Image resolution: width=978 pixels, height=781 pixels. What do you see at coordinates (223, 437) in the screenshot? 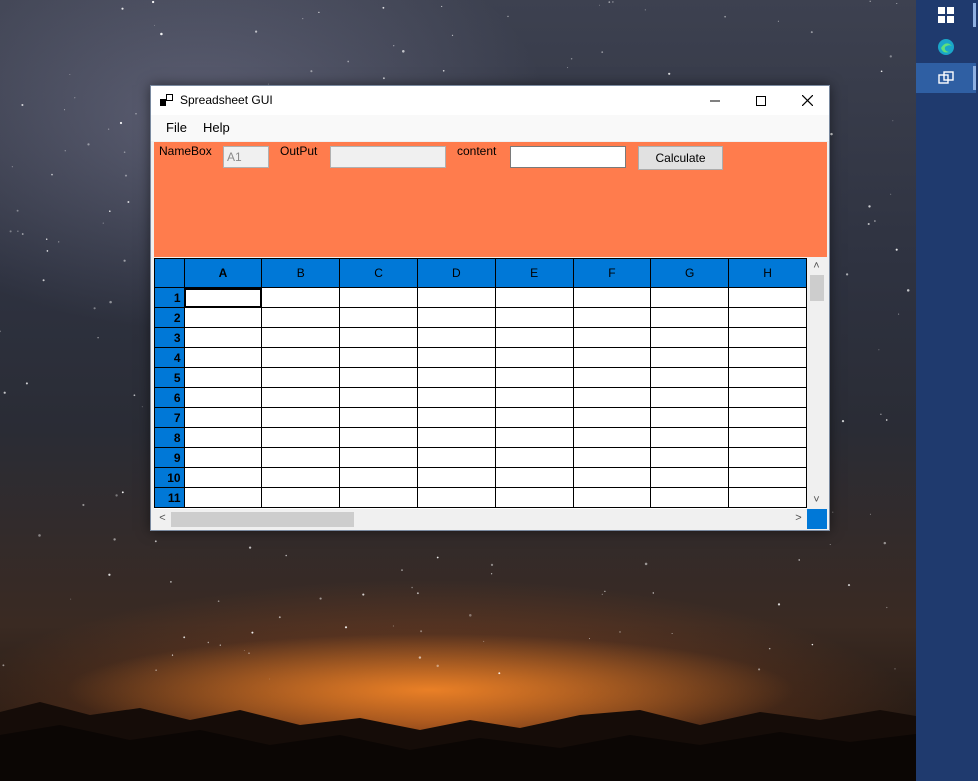
I see `cell-a8` at bounding box center [223, 437].